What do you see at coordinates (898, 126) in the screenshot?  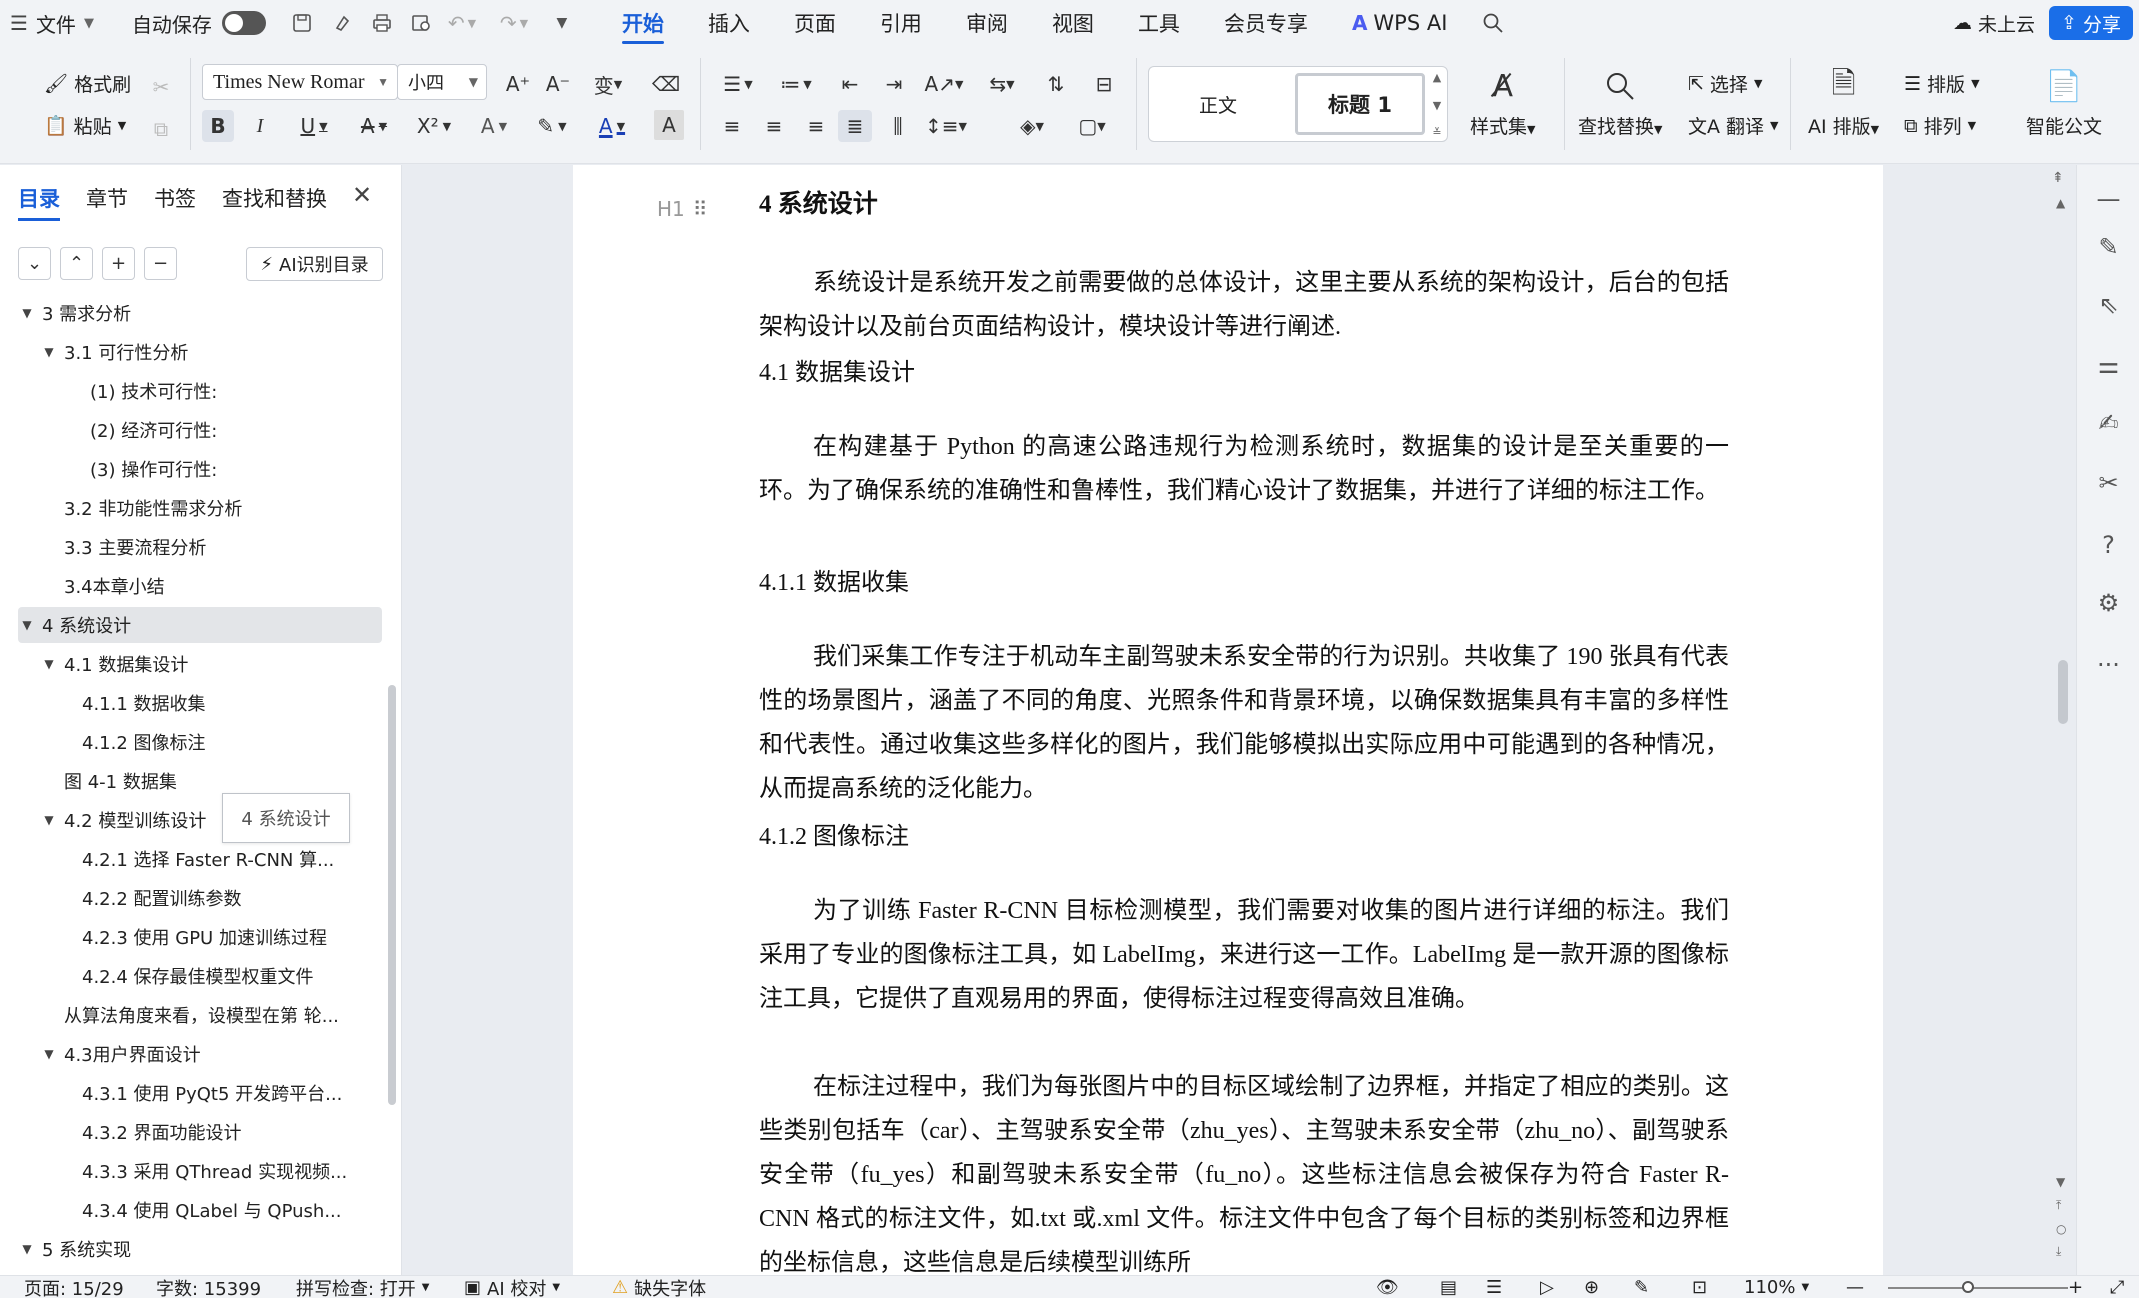 I see `distributed-align-icon: ⫼` at bounding box center [898, 126].